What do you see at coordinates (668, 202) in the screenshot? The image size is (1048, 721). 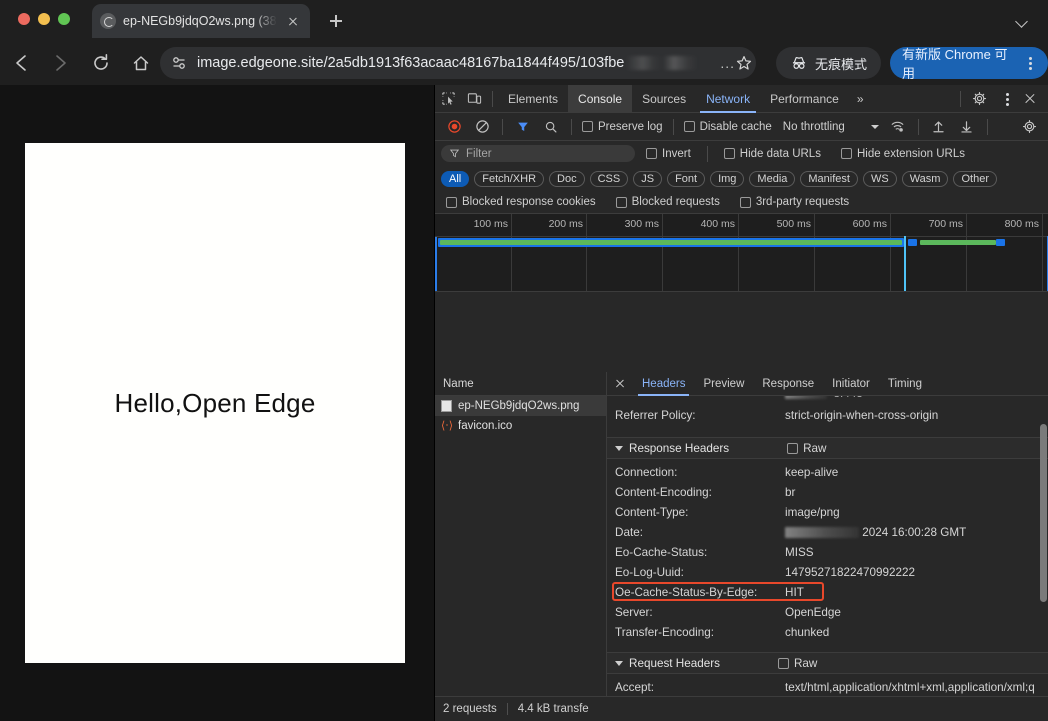 I see `blocked-requests-checkbox: Blocked requests` at bounding box center [668, 202].